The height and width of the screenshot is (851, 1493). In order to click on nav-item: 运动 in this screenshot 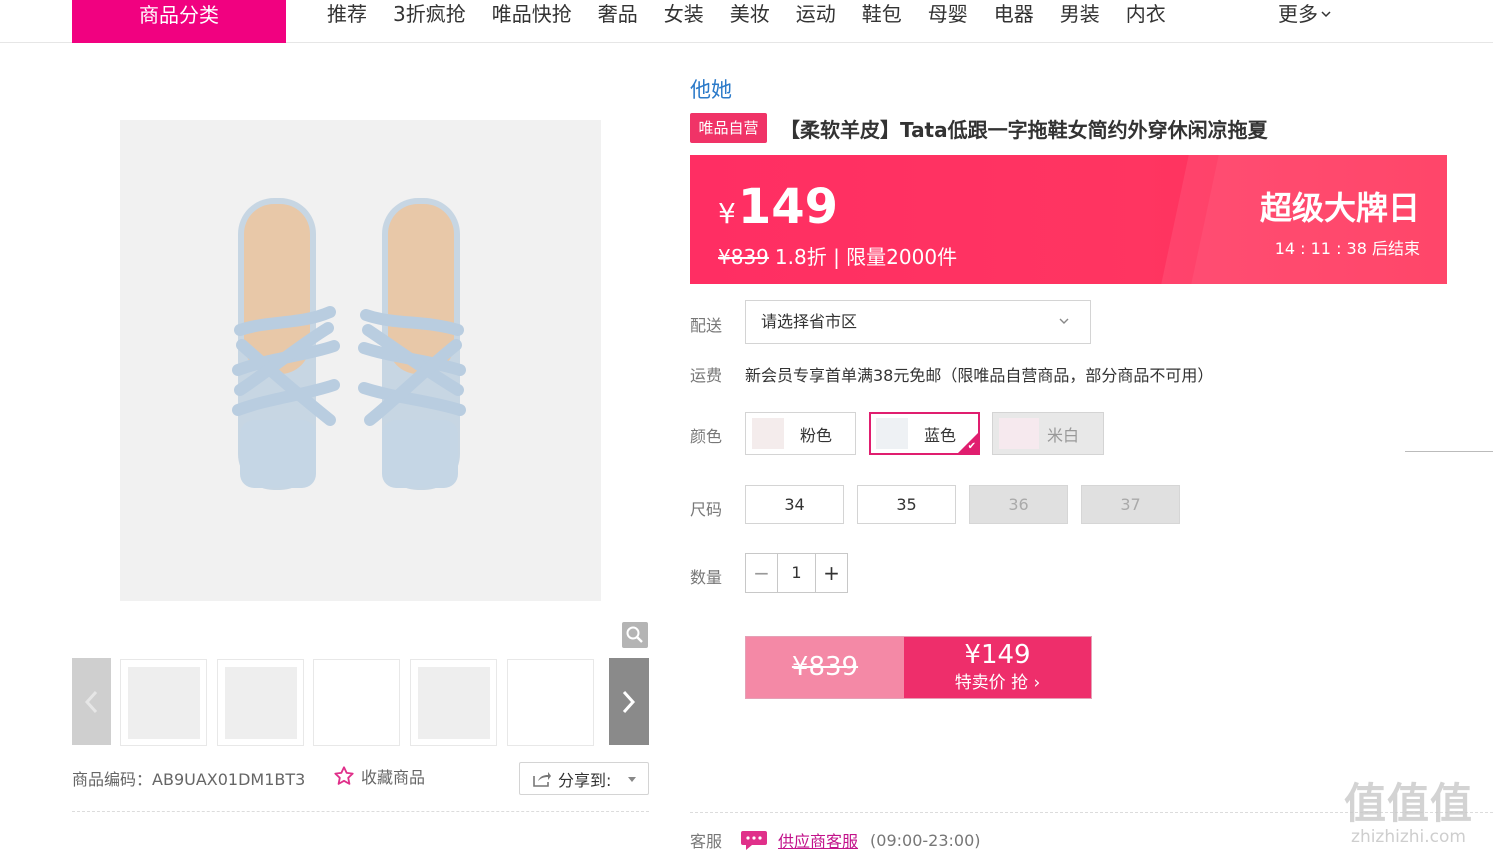, I will do `click(816, 14)`.